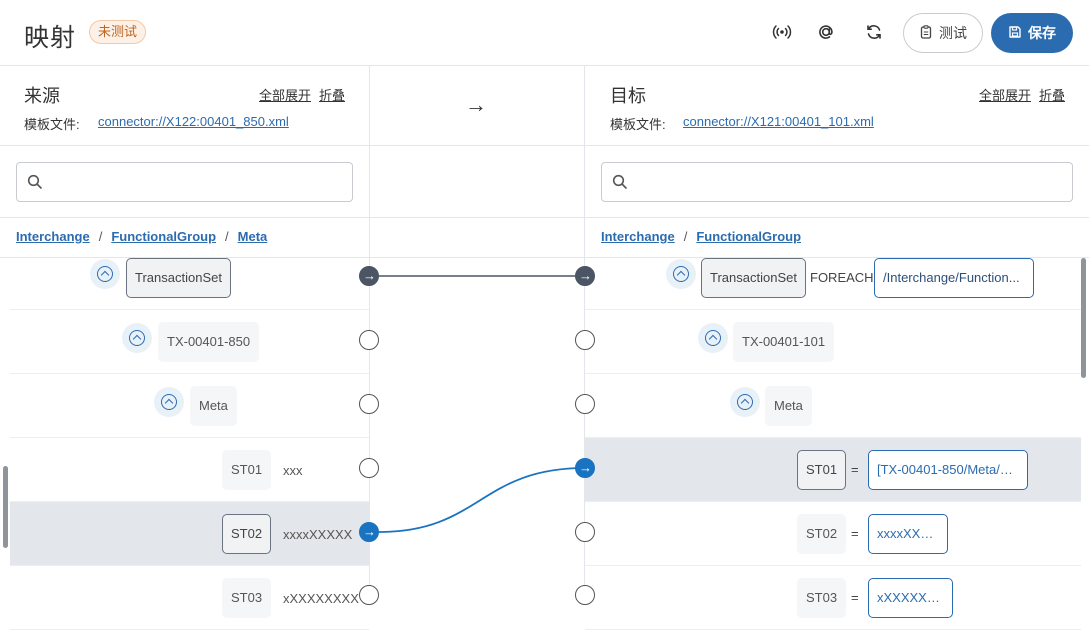 This screenshot has width=1089, height=630. What do you see at coordinates (482, 500) in the screenshot?
I see `connection-line` at bounding box center [482, 500].